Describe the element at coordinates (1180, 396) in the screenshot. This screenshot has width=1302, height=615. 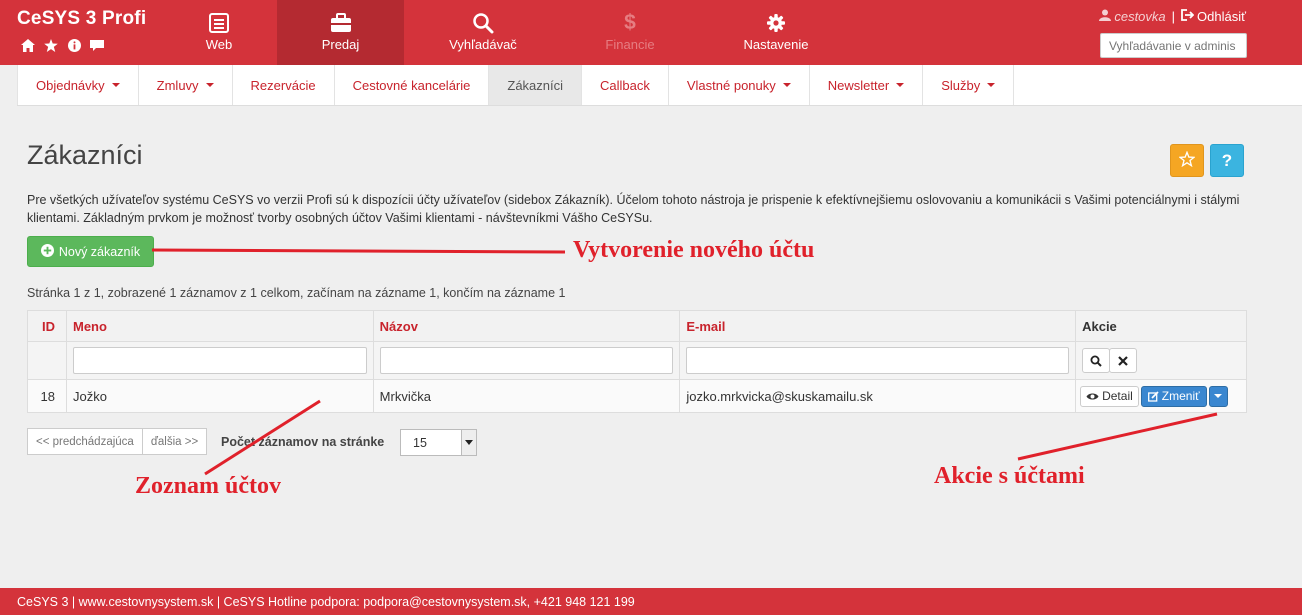
I see `edit-button-label: Zmeniť` at that location.